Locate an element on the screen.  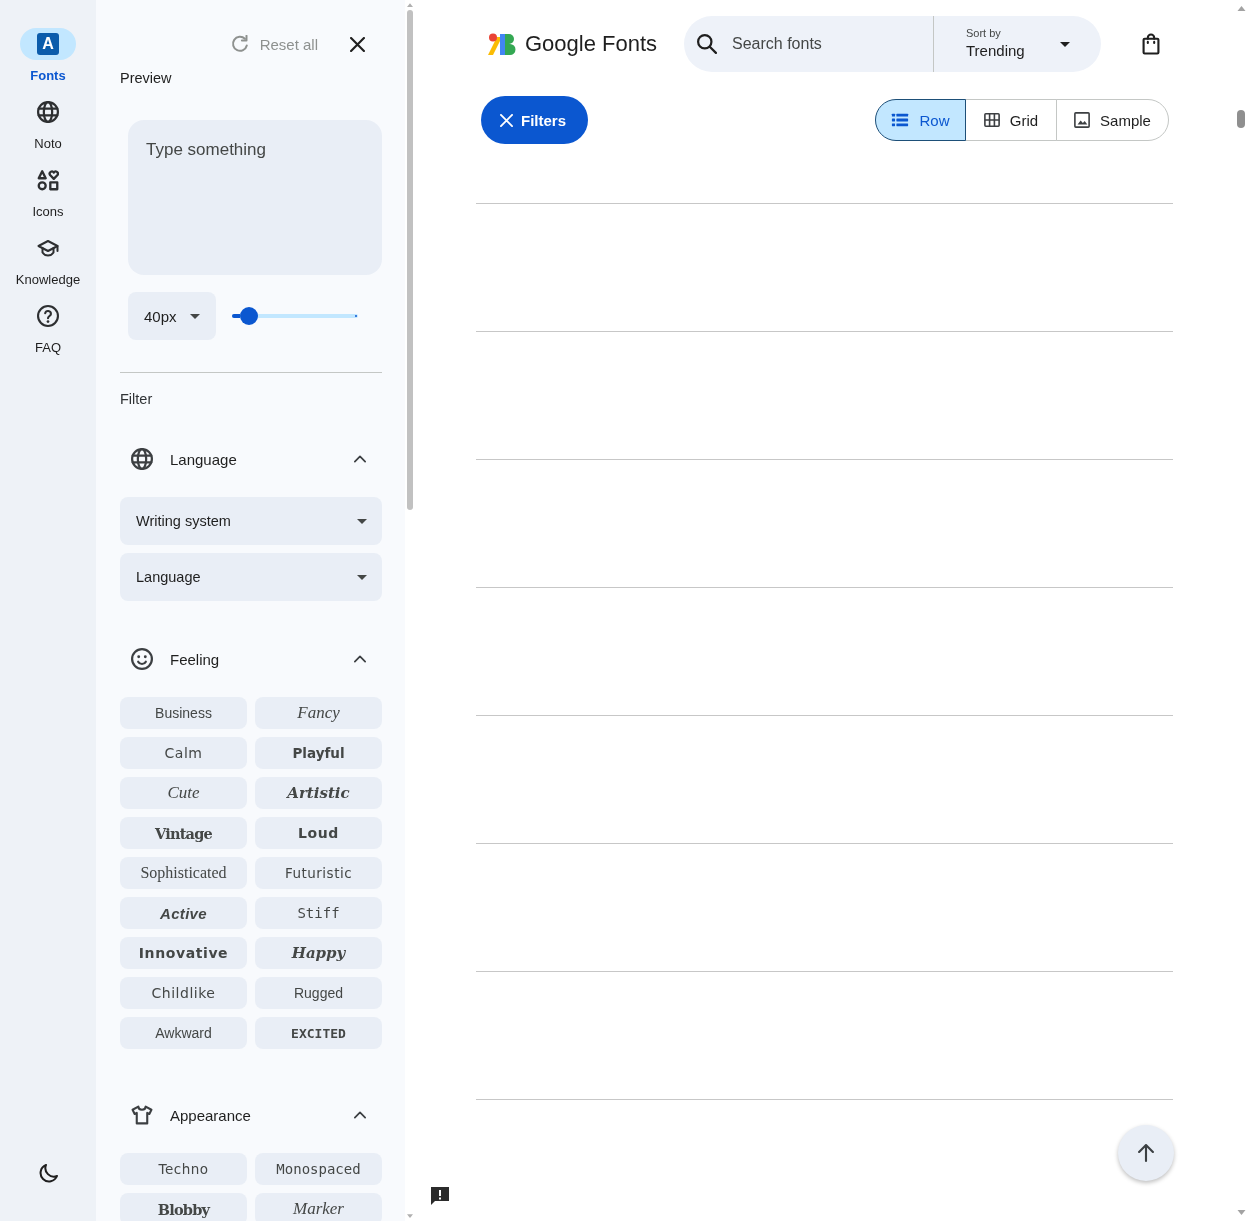
filter-chip: Marker is located at coordinates (318, 1207).